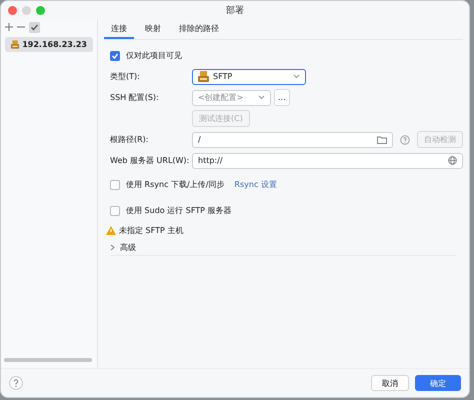 The width and height of the screenshot is (474, 400). What do you see at coordinates (154, 55) in the screenshot?
I see `checkbox-label: 仅对此项目可见` at bounding box center [154, 55].